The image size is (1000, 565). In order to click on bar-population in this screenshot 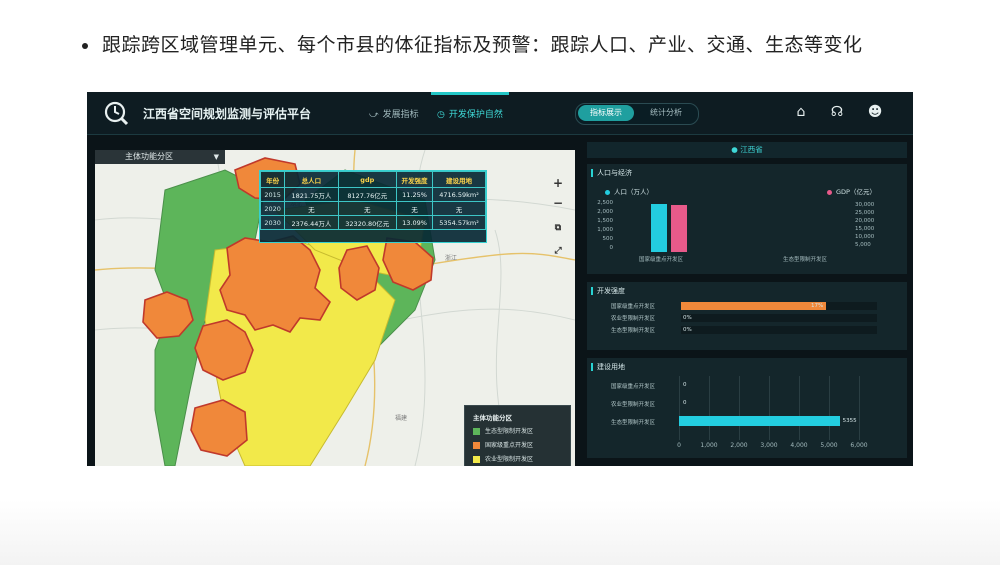, I will do `click(659, 228)`.